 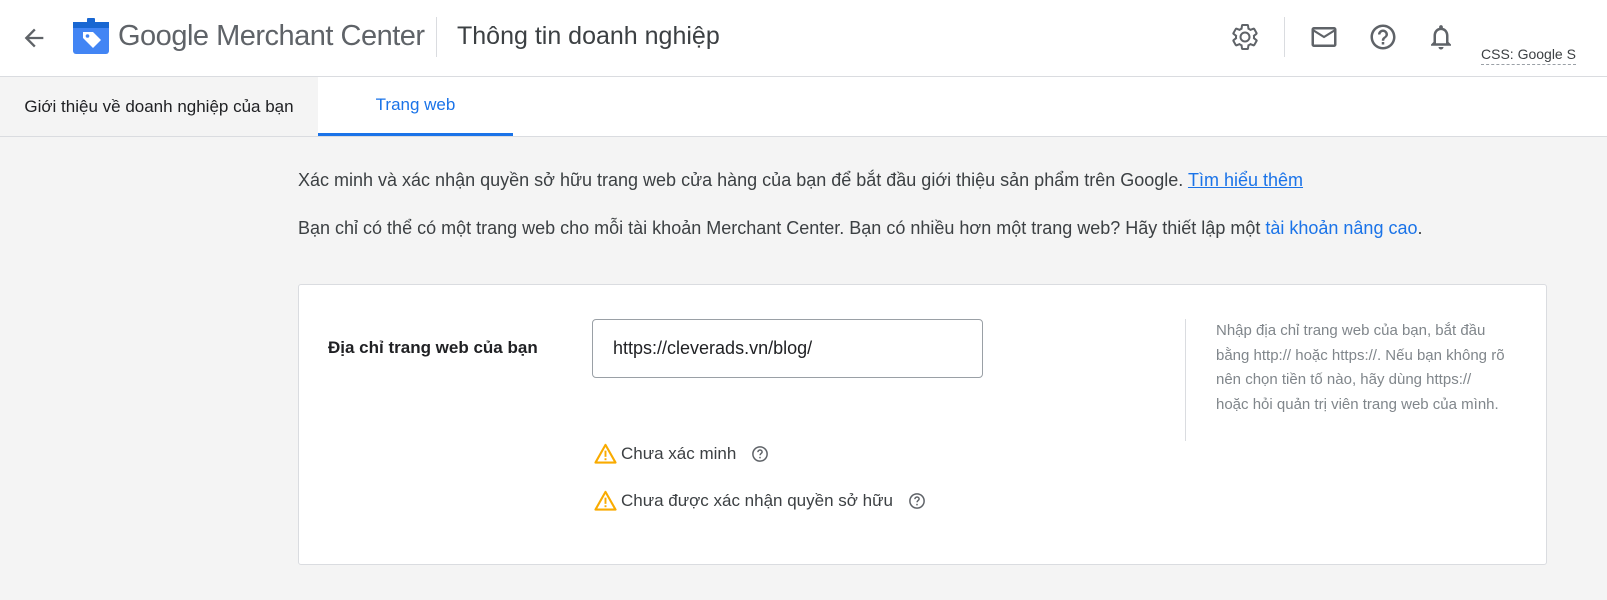 What do you see at coordinates (787, 348) in the screenshot?
I see `website-url-input` at bounding box center [787, 348].